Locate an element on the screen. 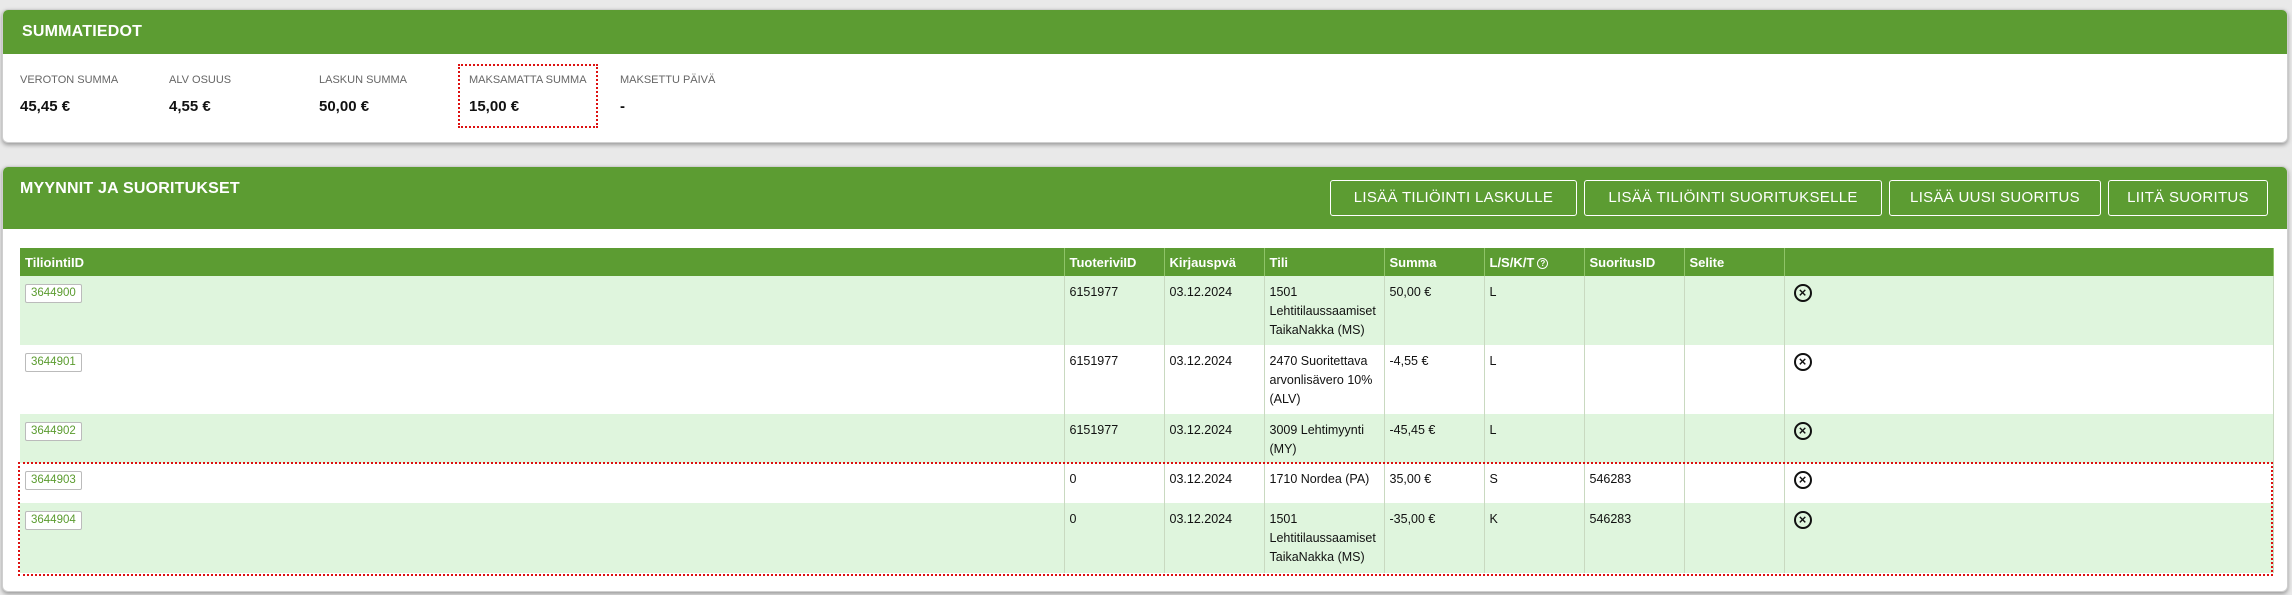 This screenshot has width=2292, height=595. summary-item-alv: ALV OSUUS 4,55 € is located at coordinates (200, 94).